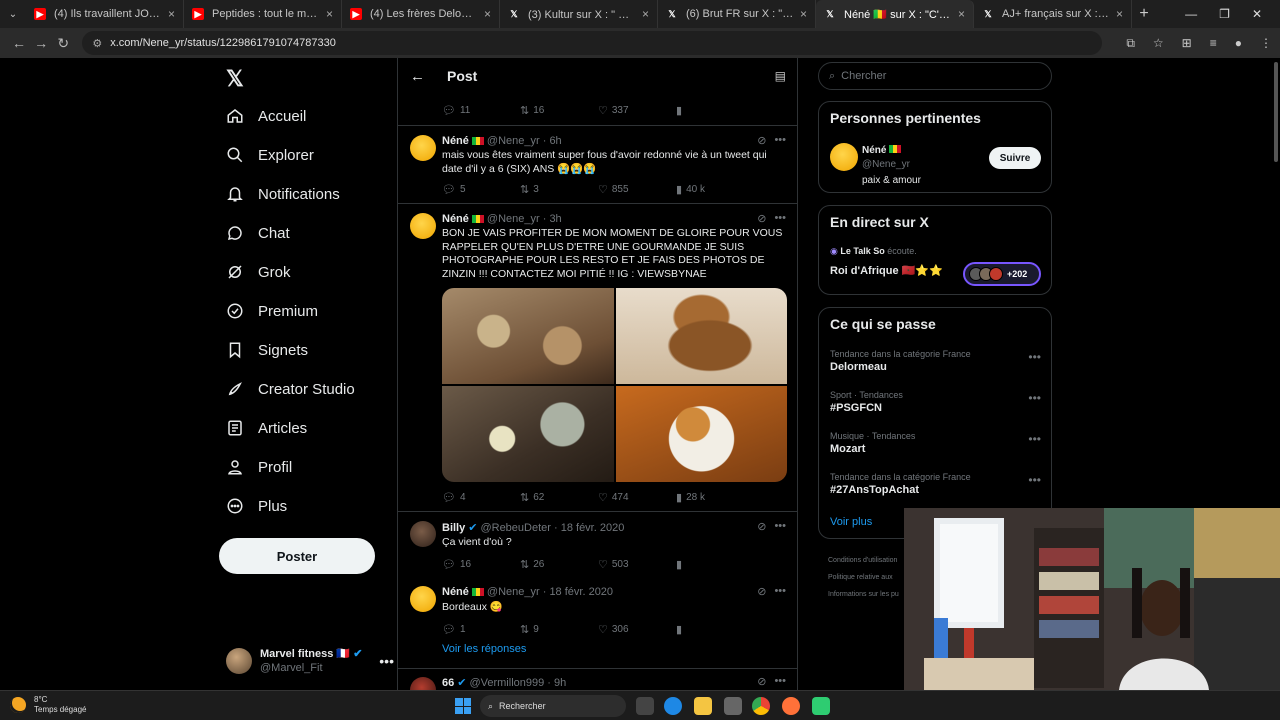 The height and width of the screenshot is (720, 1280). Describe the element at coordinates (481, 189) in the screenshot. I see `reply-button: 💬︎ 5` at that location.